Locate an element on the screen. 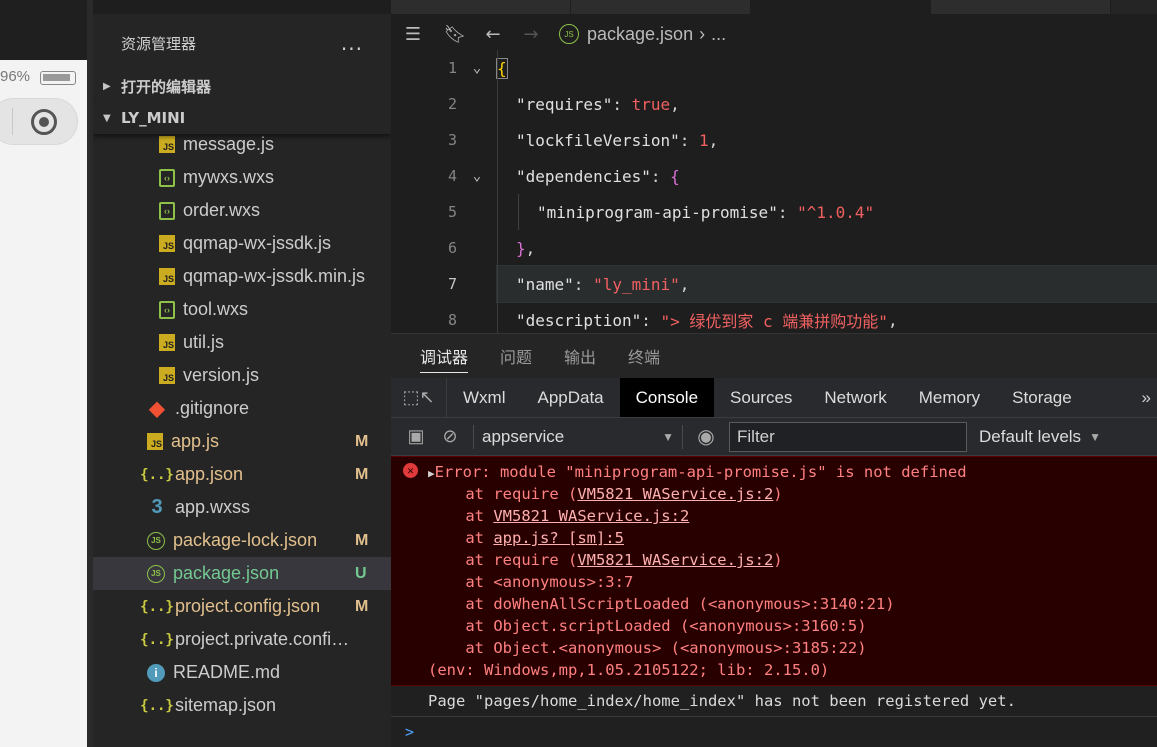 Image resolution: width=1157 pixels, height=747 pixels. file-item: JS qqmap-wx-jssdk.js is located at coordinates (242, 243).